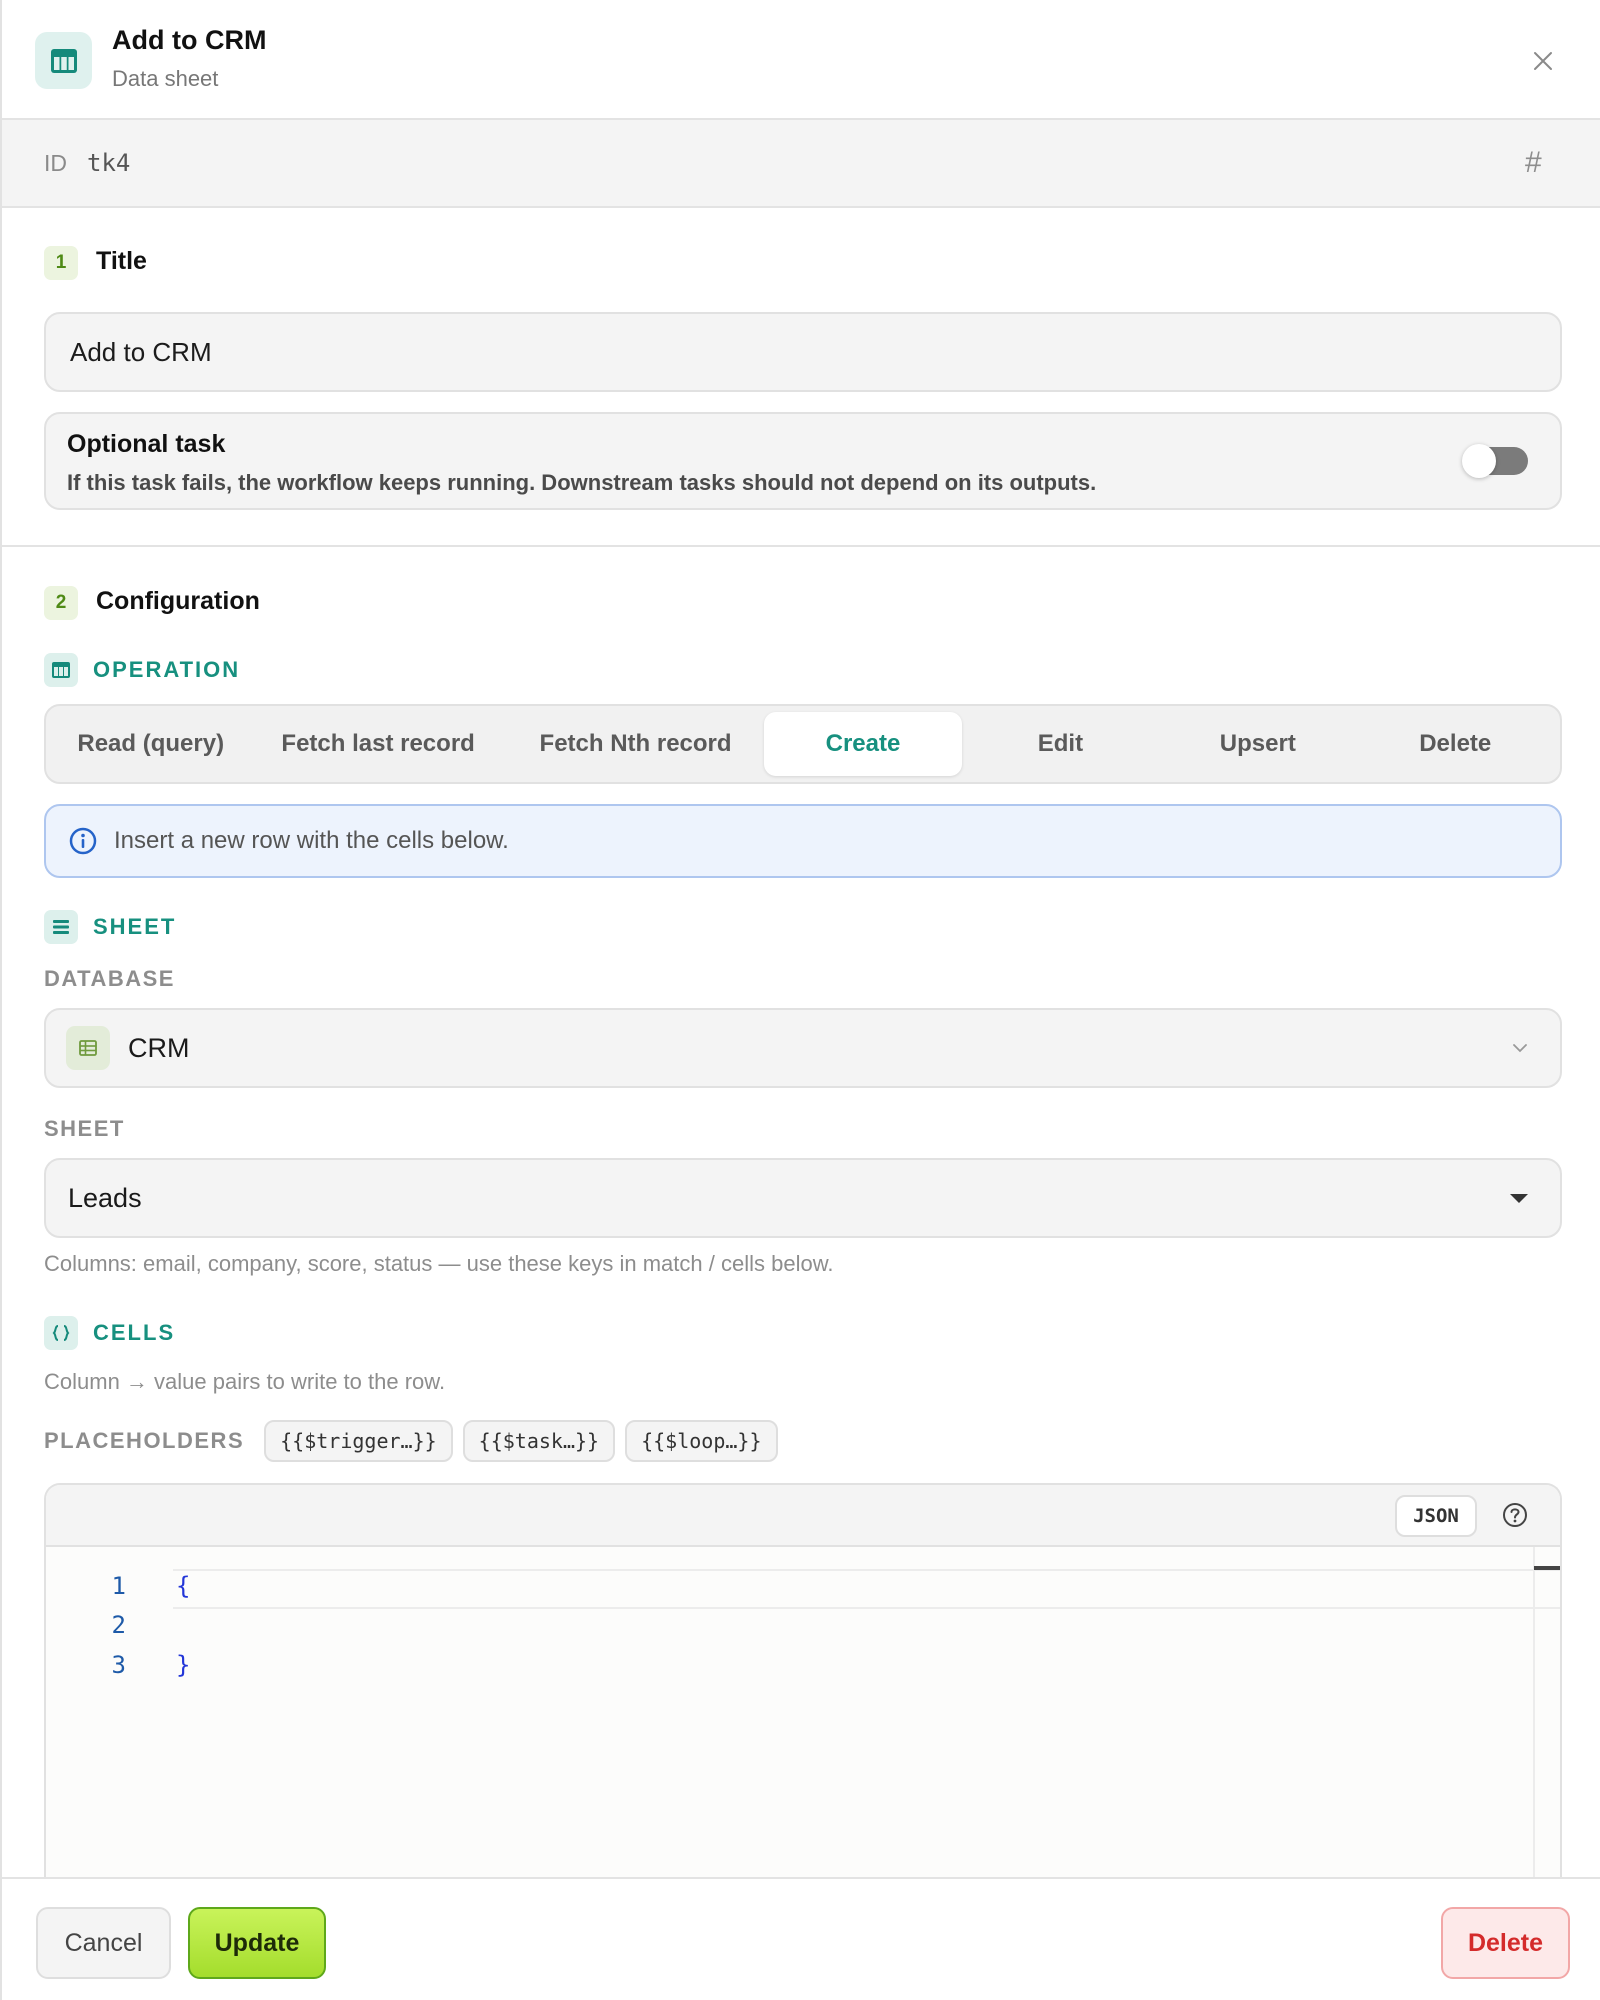 The image size is (1600, 2000). What do you see at coordinates (167, 669) in the screenshot?
I see `operation-label: OPERATION` at bounding box center [167, 669].